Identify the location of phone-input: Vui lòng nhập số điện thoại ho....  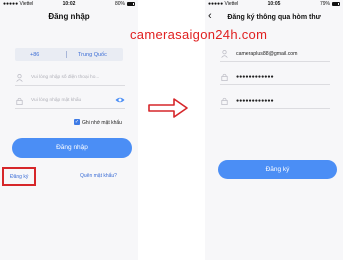
(70, 78).